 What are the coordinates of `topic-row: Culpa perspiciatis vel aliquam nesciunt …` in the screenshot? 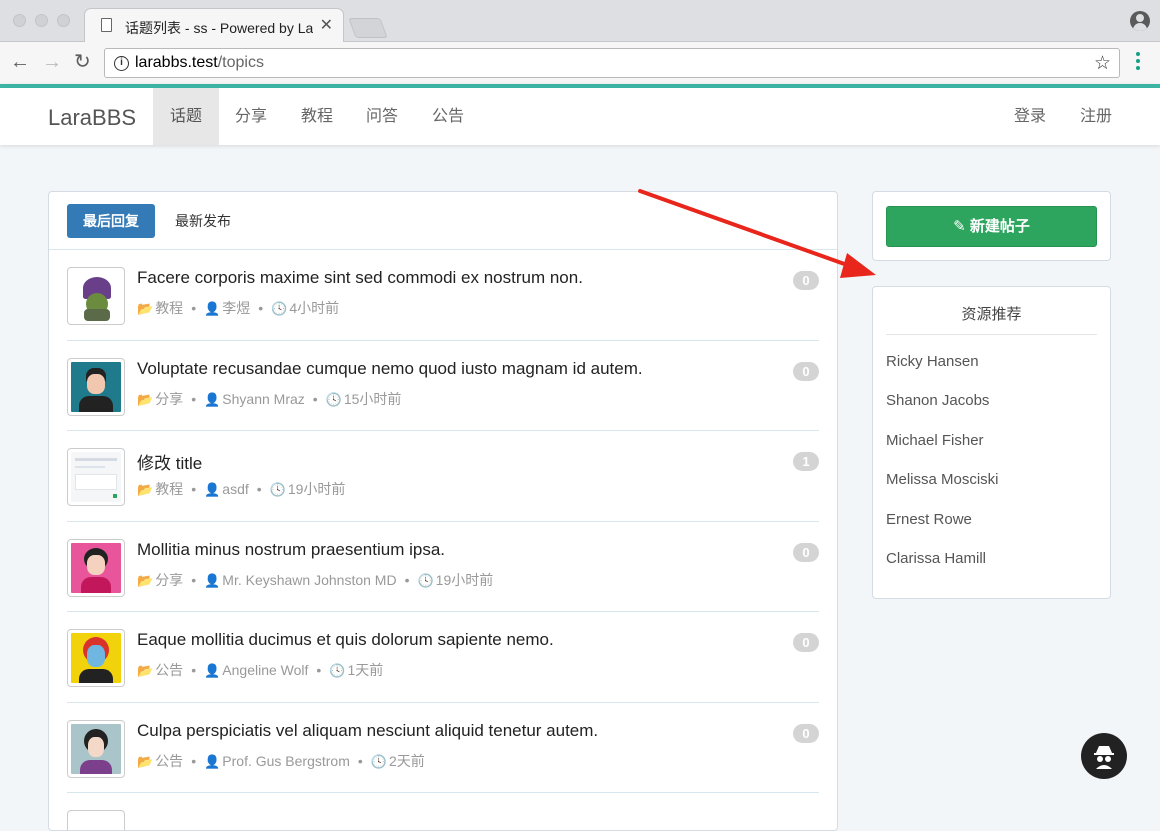 It's located at (443, 748).